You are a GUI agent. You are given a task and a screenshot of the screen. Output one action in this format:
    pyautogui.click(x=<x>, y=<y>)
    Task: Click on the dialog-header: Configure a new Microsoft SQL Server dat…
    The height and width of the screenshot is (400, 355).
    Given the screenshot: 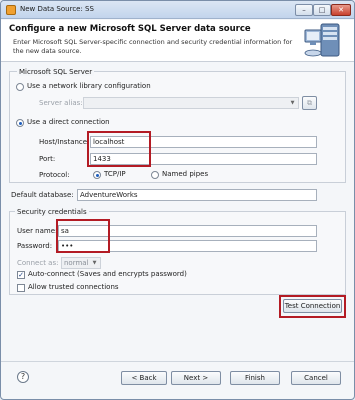 What is the action you would take?
    pyautogui.click(x=177, y=41)
    